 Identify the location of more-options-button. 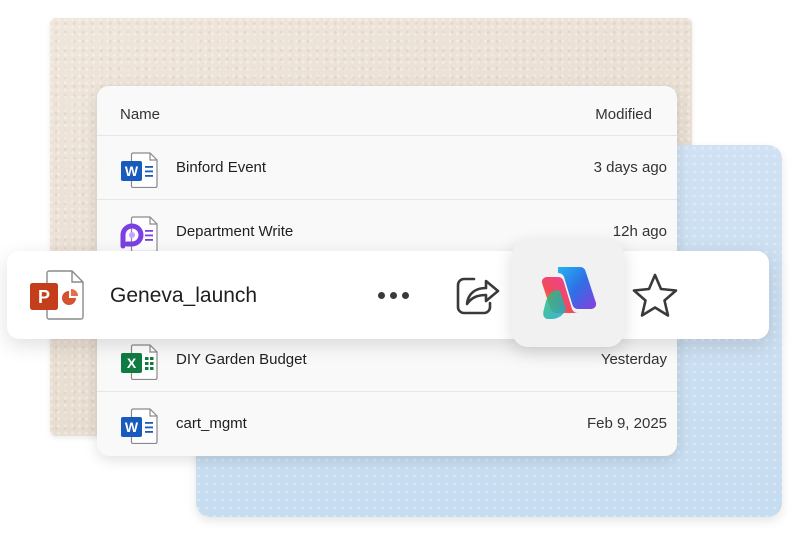
(393, 295).